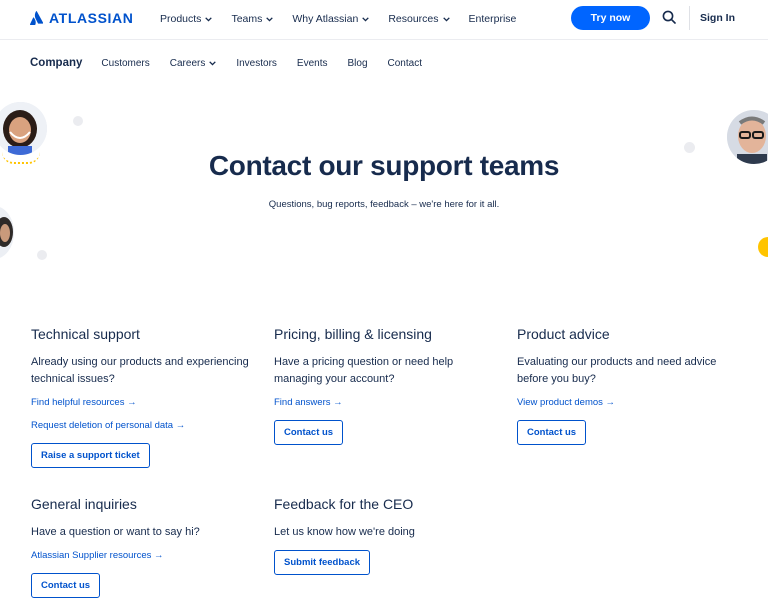 The height and width of the screenshot is (604, 768). I want to click on card-title: General inquiries, so click(84, 504).